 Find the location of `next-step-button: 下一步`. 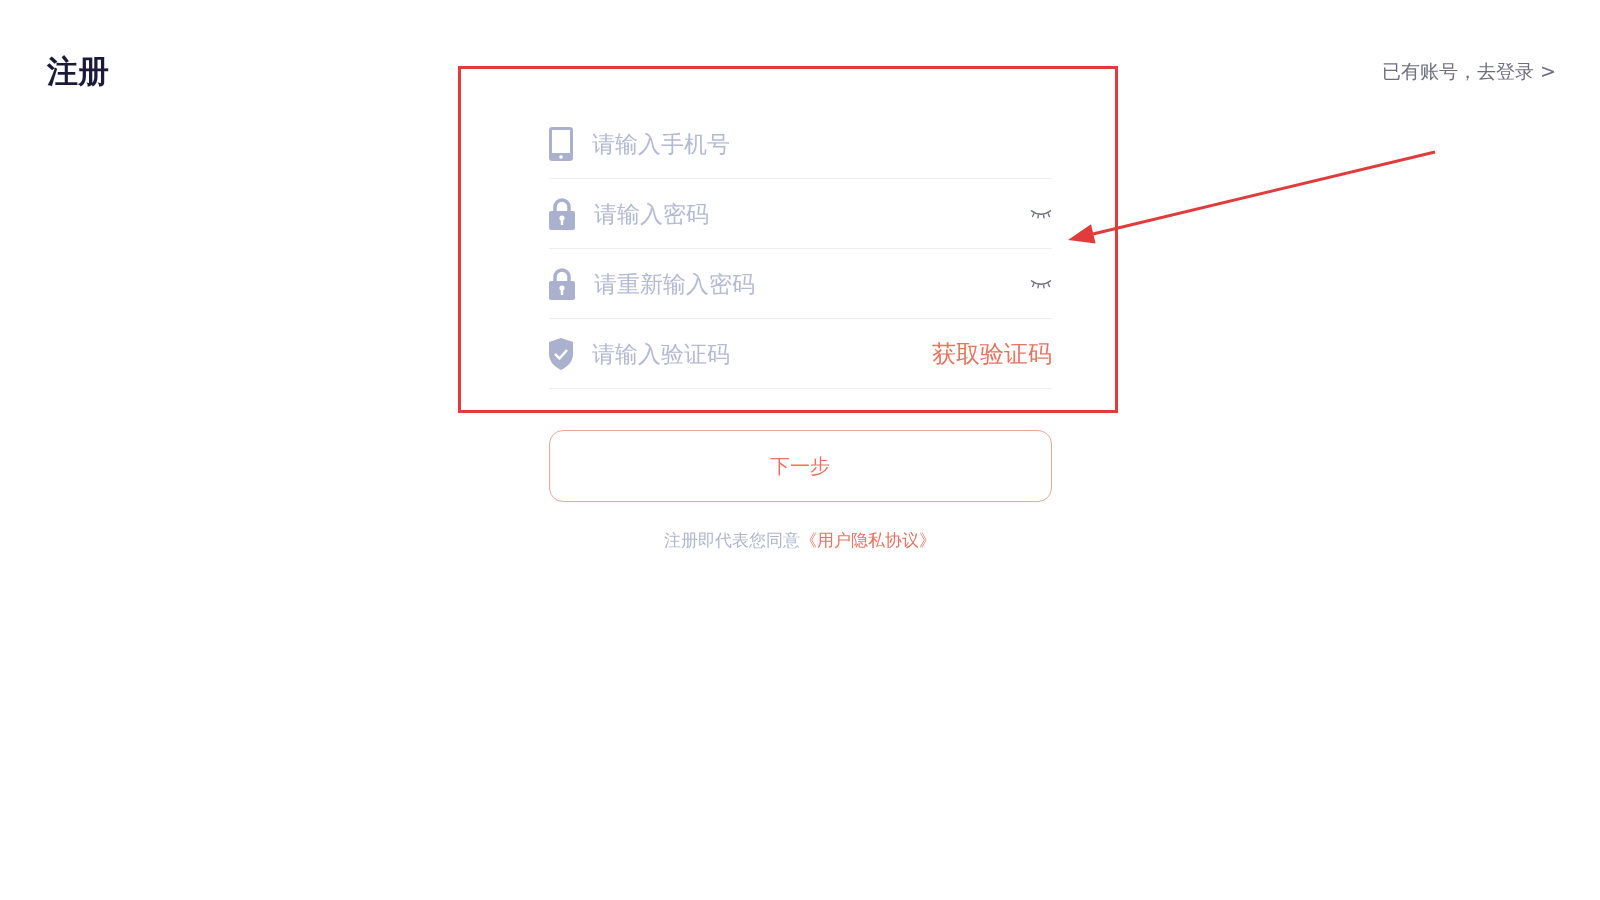

next-step-button: 下一步 is located at coordinates (800, 466).